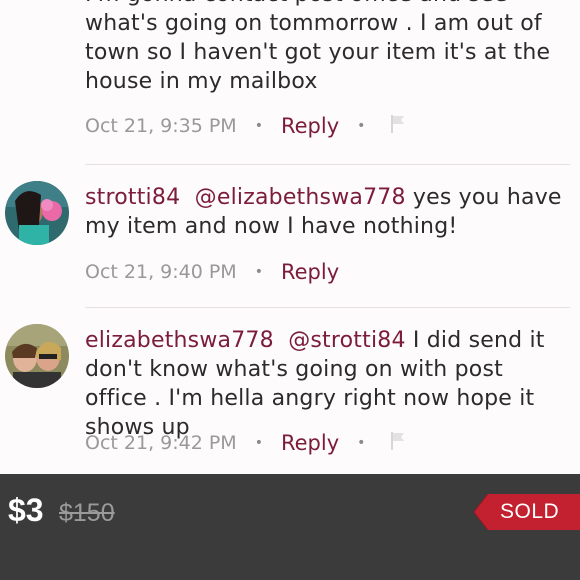 The height and width of the screenshot is (580, 580). What do you see at coordinates (530, 511) in the screenshot?
I see `sold-label: SOLD` at bounding box center [530, 511].